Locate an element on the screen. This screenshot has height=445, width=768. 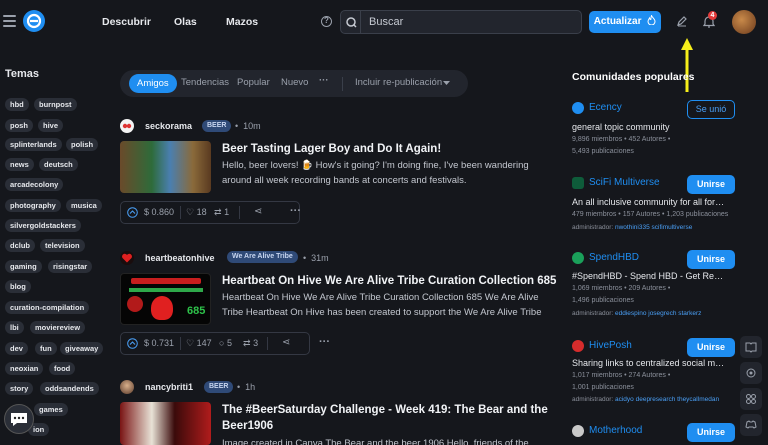
votes-count: ♡ 147 is located at coordinates (199, 343).